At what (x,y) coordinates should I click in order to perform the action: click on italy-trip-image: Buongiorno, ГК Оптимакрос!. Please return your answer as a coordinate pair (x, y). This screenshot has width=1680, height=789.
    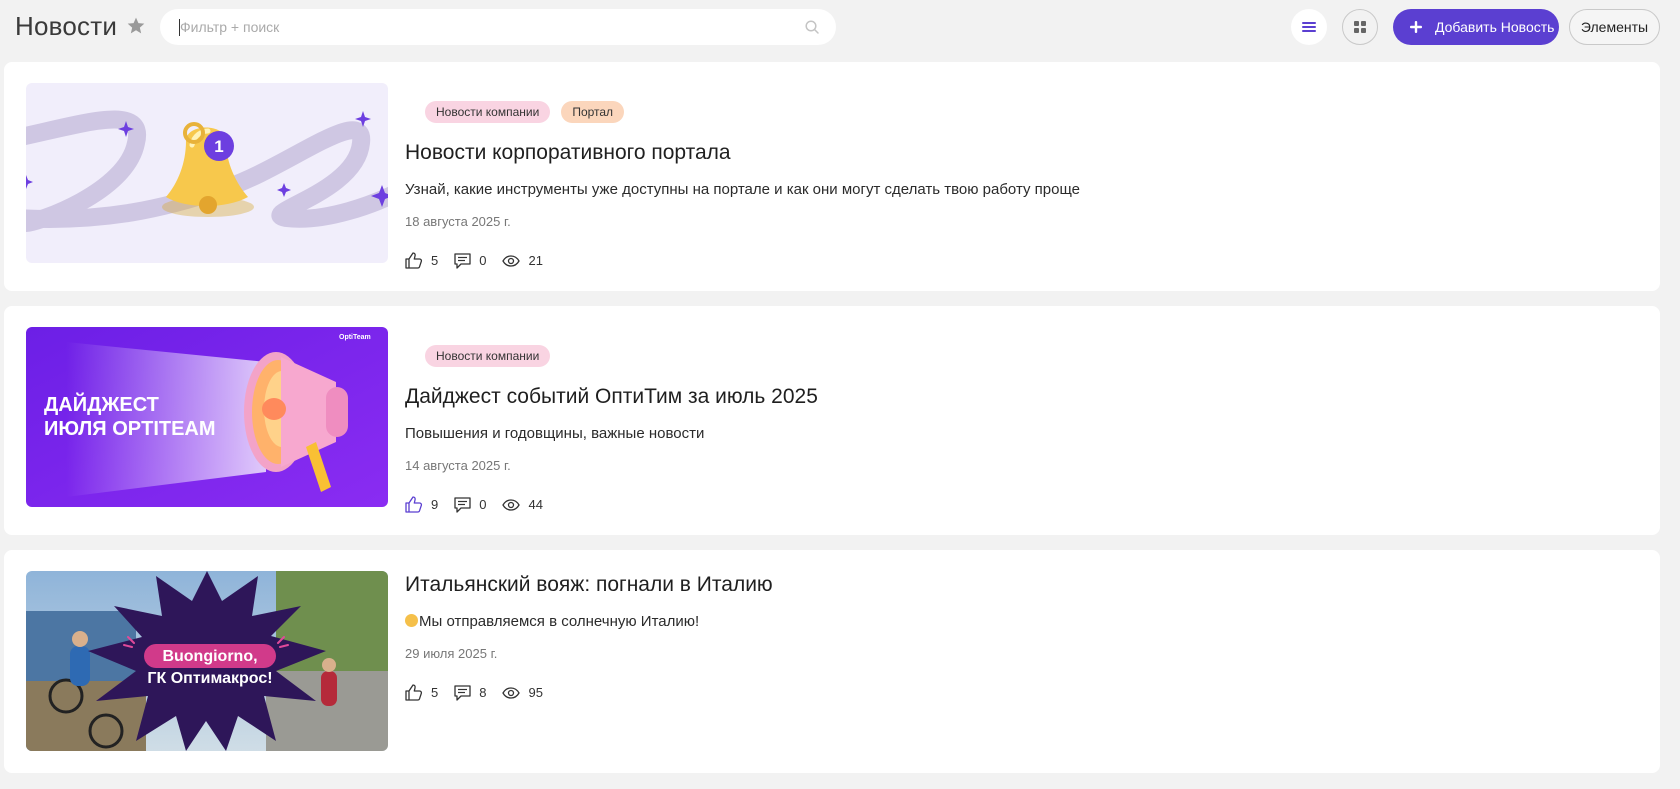
    Looking at the image, I should click on (207, 661).